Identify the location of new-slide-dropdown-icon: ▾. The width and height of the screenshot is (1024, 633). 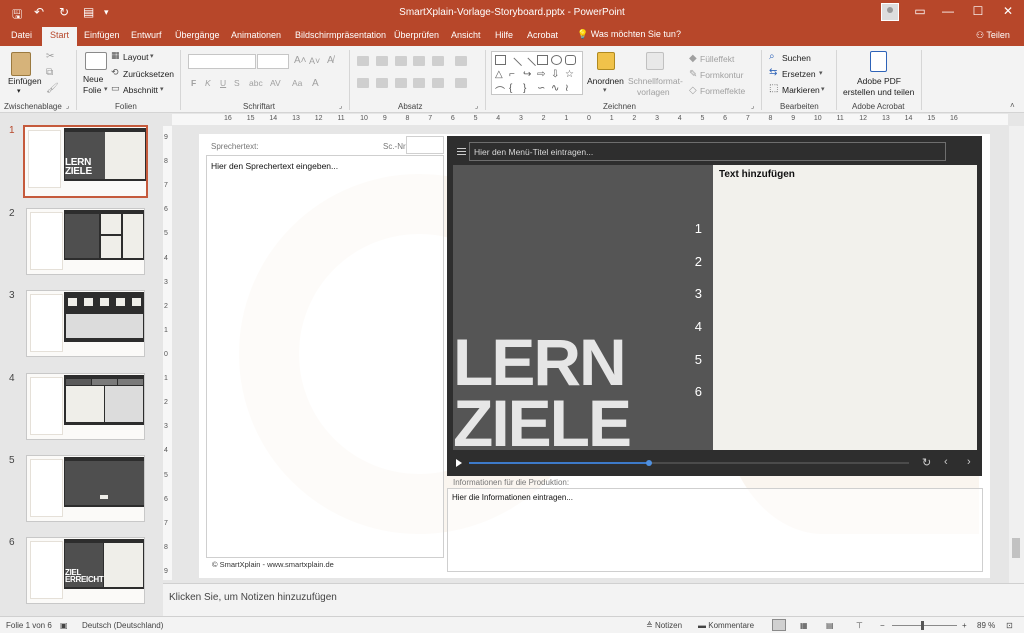
(106, 89).